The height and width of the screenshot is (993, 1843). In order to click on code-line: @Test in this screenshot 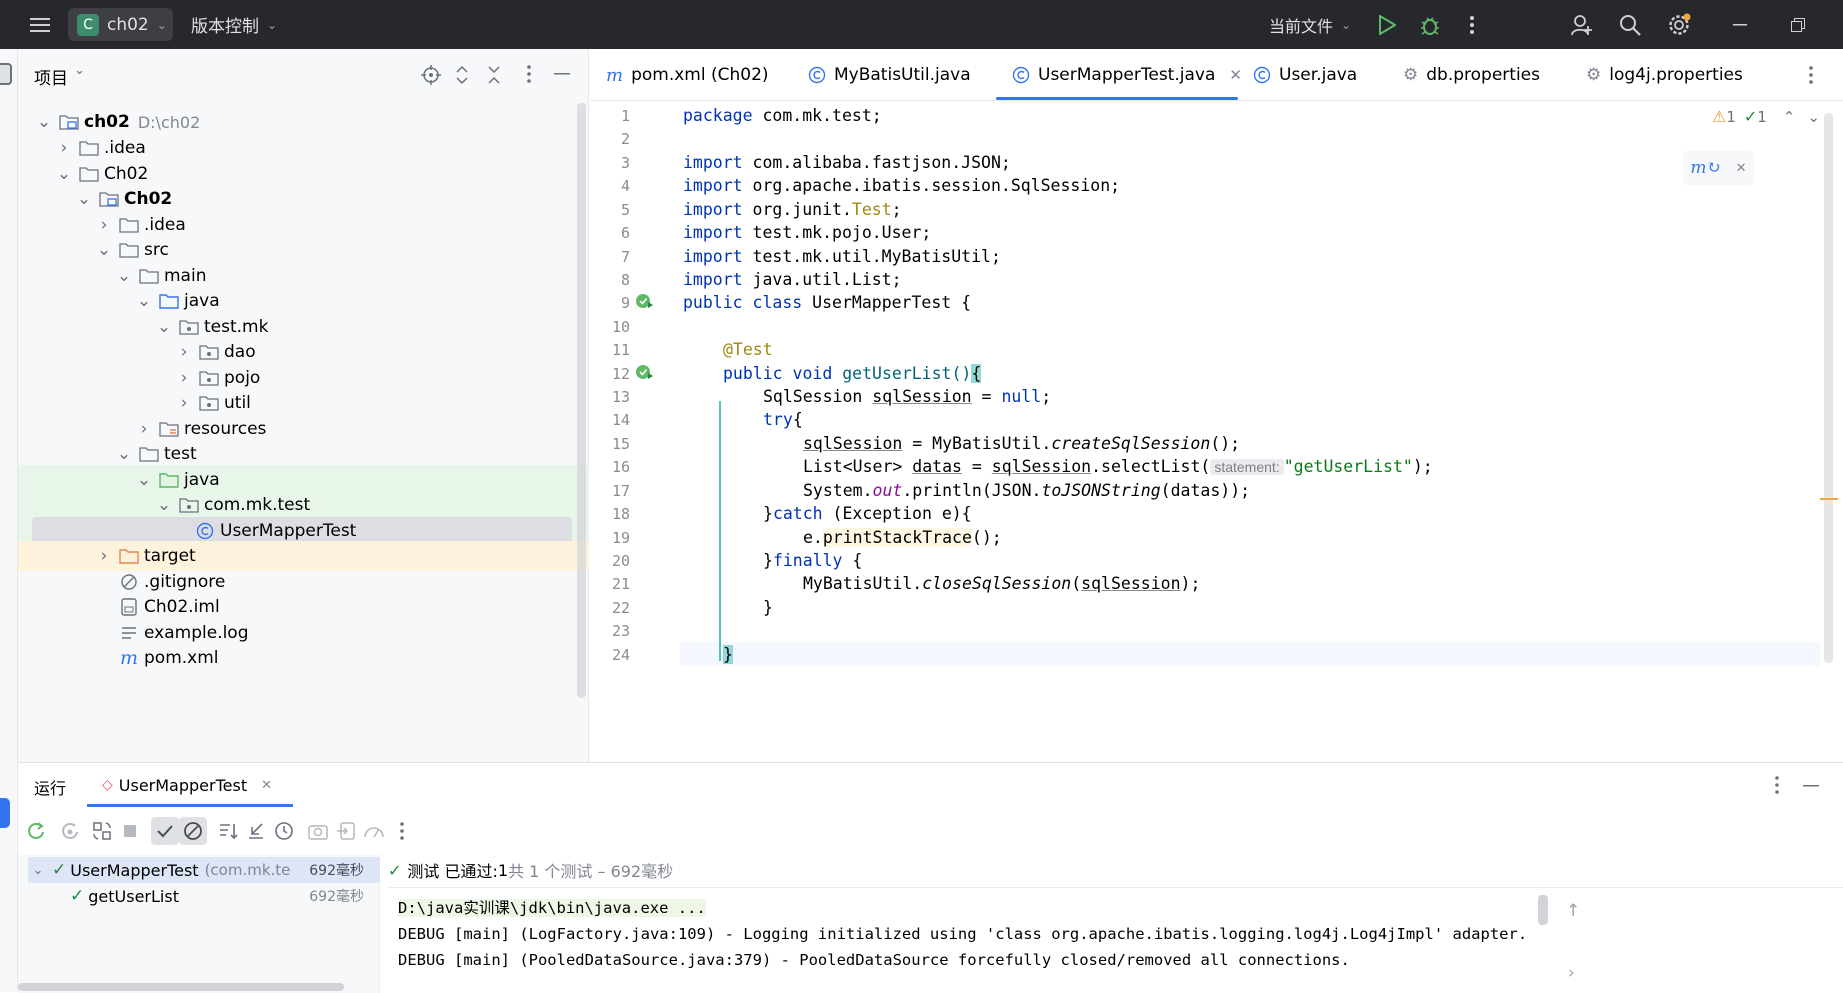, I will do `click(748, 349)`.